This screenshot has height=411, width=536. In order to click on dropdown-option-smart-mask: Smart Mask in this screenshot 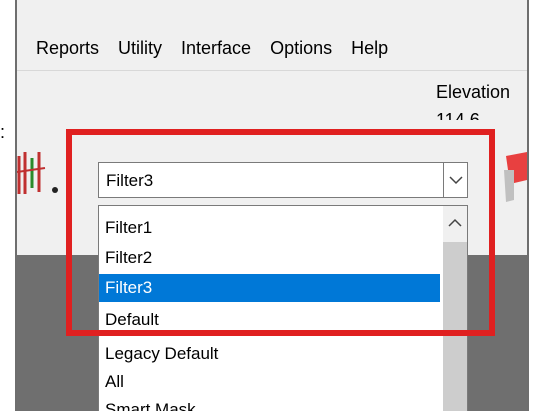, I will do `click(269, 403)`.